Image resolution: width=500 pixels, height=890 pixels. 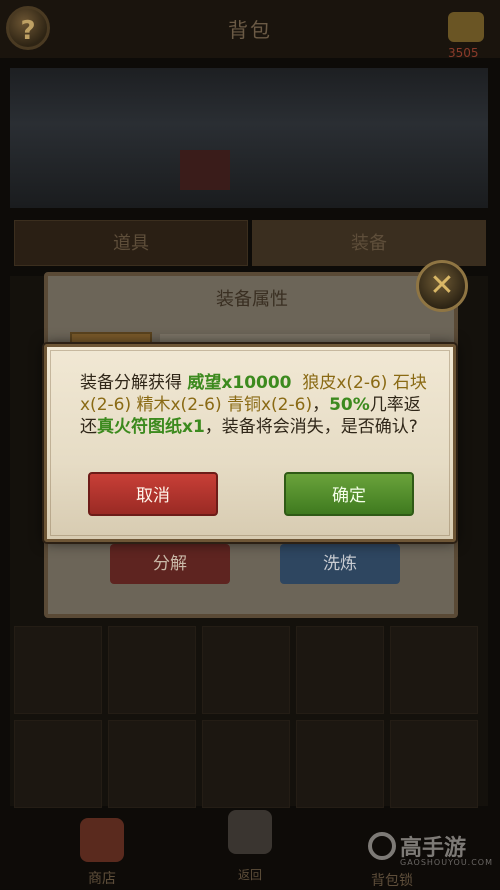 What do you see at coordinates (369, 243) in the screenshot?
I see `tab-equipment: 装备` at bounding box center [369, 243].